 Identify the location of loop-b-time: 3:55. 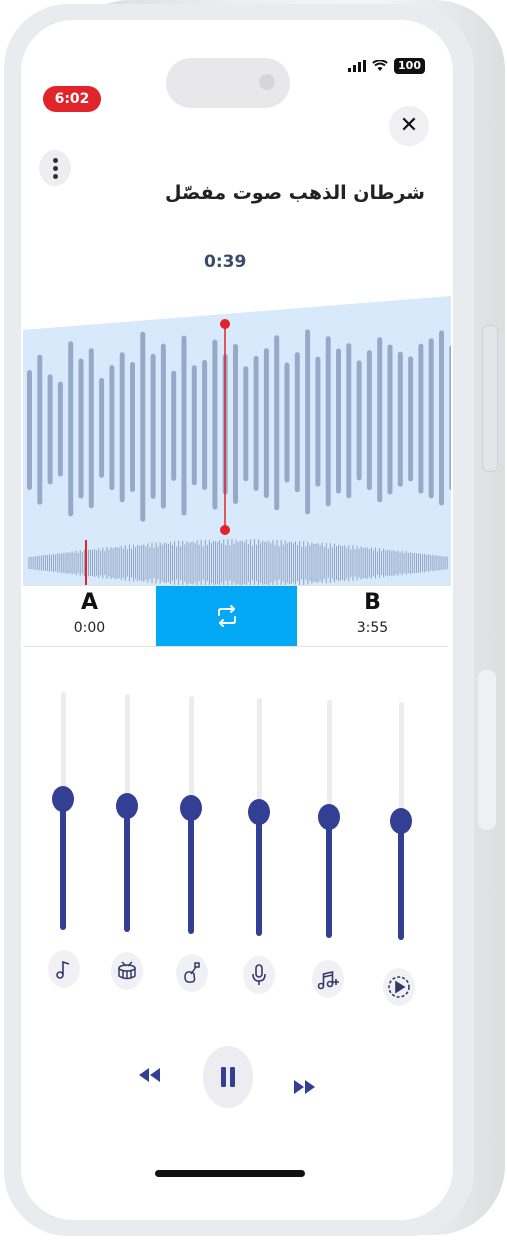
(372, 628).